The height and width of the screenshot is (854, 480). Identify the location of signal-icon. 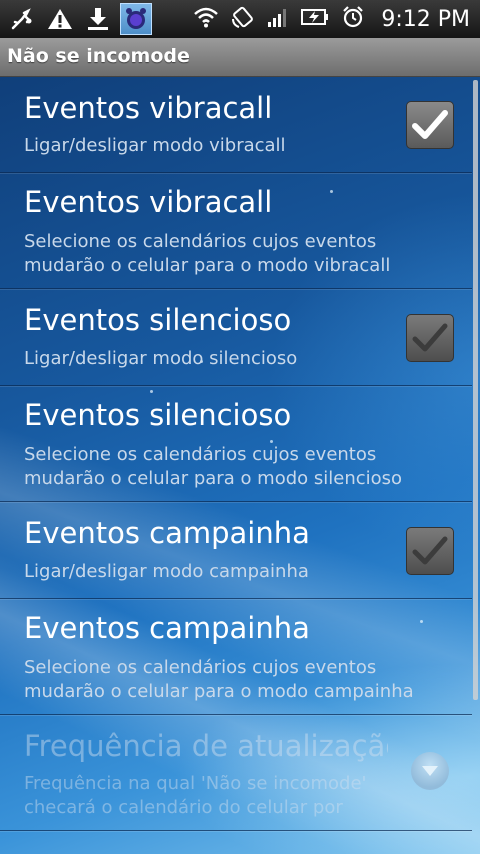
(278, 19).